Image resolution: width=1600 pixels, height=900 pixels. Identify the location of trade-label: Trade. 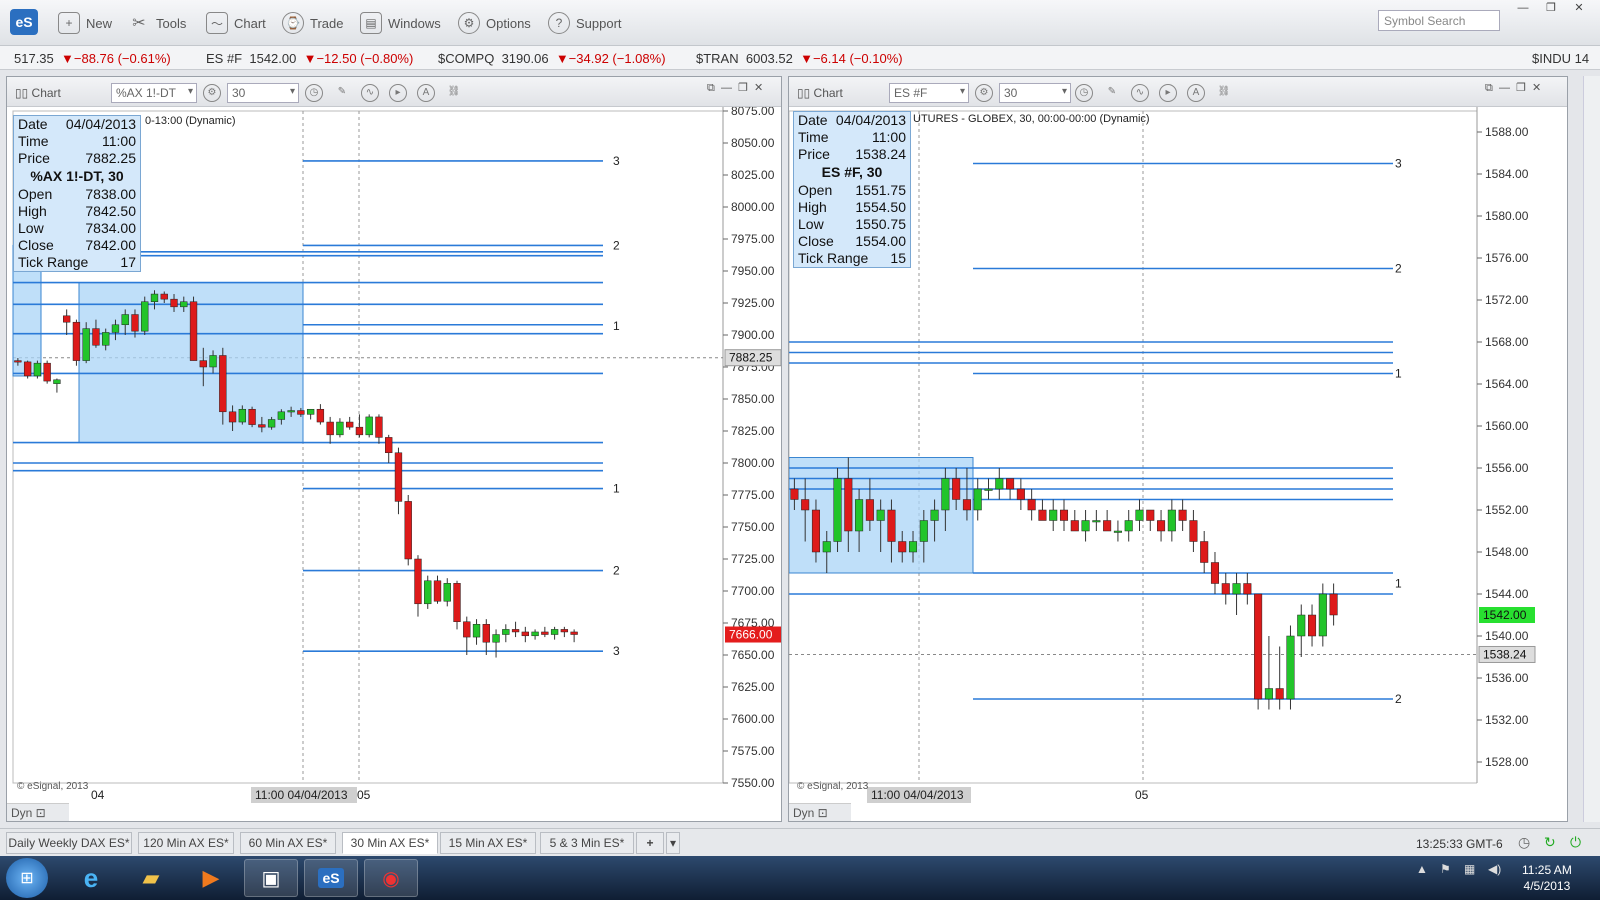
(327, 23).